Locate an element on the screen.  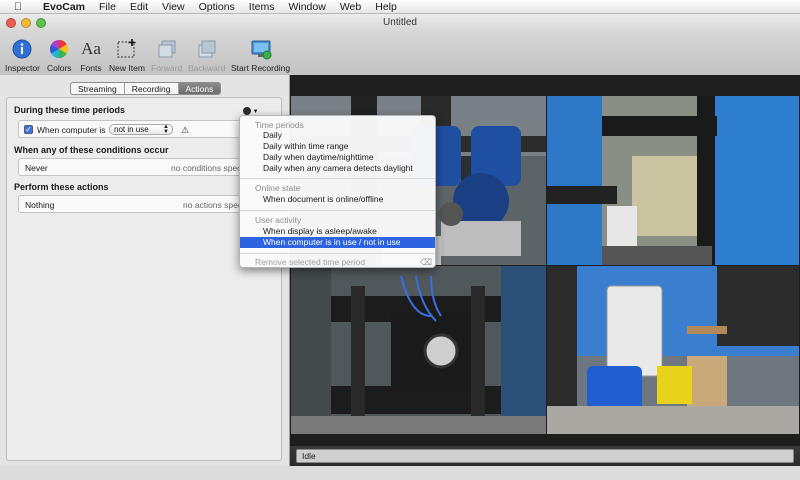
mode-tabs: Streaming Recording Actions is located at coordinates (146, 88).